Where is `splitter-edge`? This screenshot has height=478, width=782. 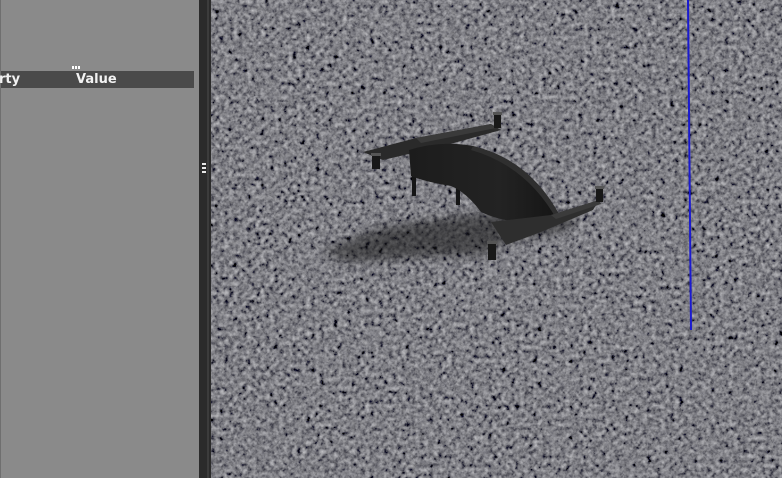
splitter-edge is located at coordinates (208, 239).